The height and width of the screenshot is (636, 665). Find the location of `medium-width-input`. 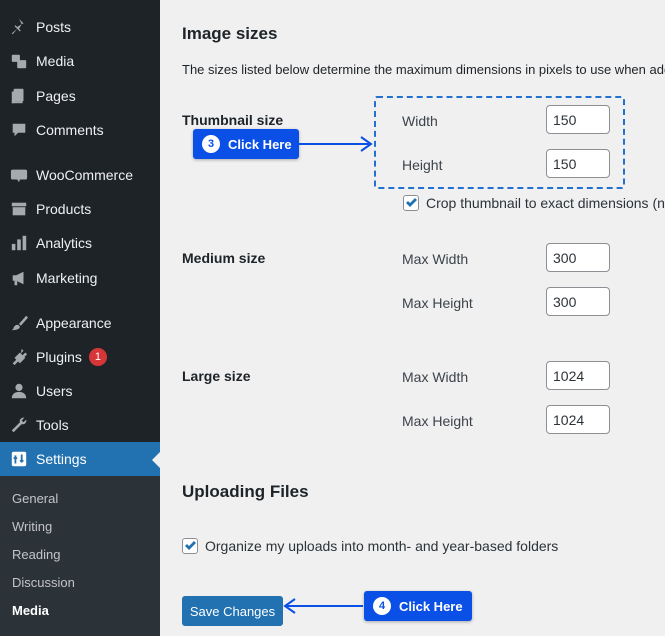

medium-width-input is located at coordinates (578, 257).